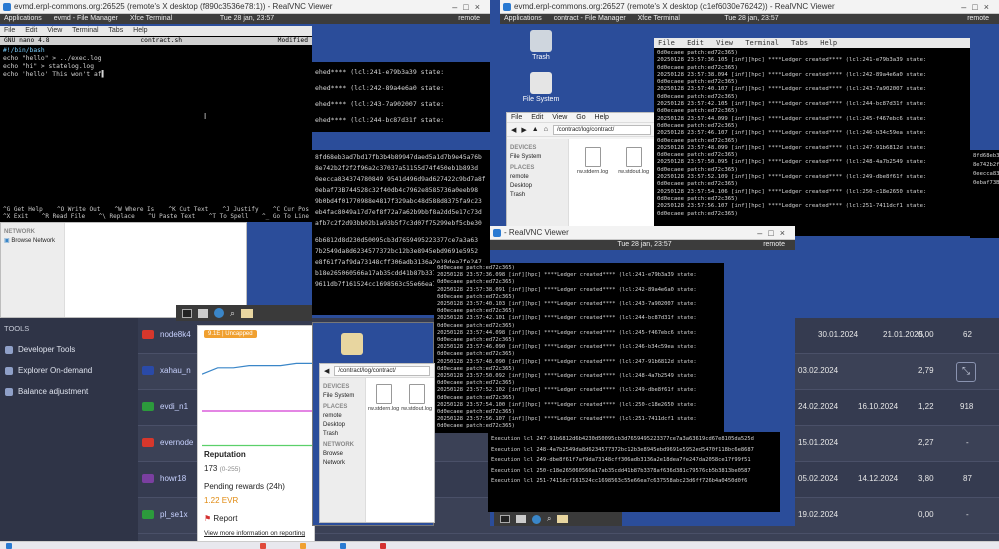 This screenshot has height=549, width=999. What do you see at coordinates (342, 459) in the screenshot?
I see `sidebar-browse-network: Browse Network` at bounding box center [342, 459].